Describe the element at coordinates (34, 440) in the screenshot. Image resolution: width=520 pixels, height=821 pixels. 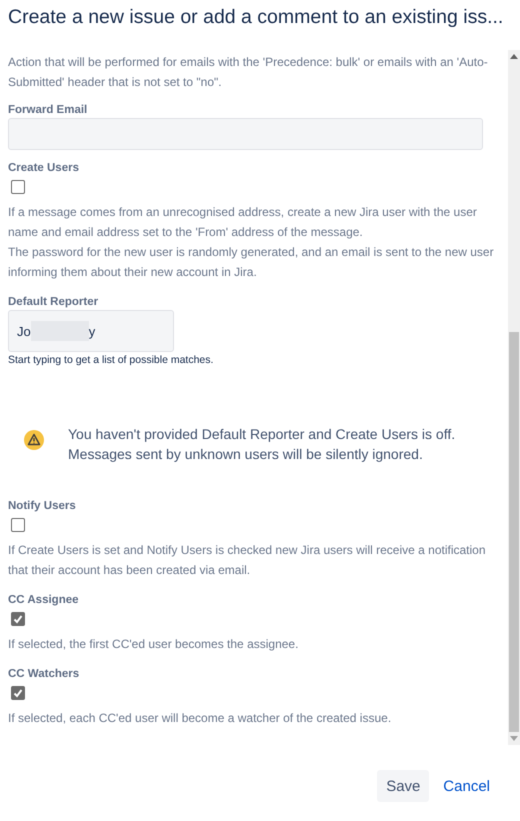
I see `warning-icon` at that location.